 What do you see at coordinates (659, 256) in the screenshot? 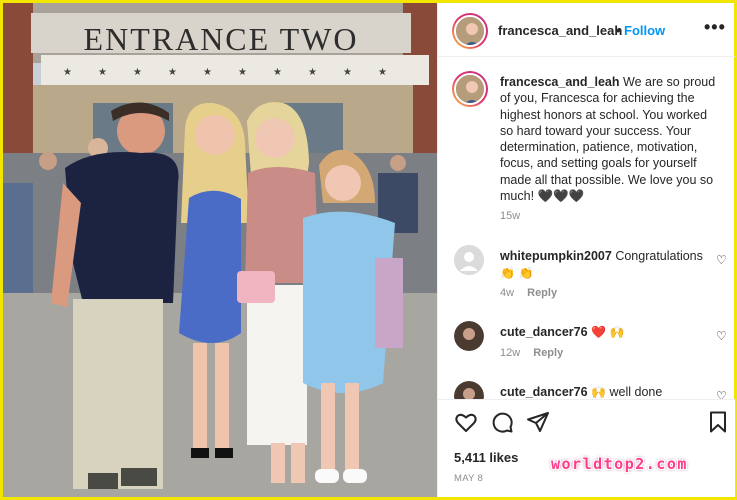
I see `comment-body: Congratulations` at bounding box center [659, 256].